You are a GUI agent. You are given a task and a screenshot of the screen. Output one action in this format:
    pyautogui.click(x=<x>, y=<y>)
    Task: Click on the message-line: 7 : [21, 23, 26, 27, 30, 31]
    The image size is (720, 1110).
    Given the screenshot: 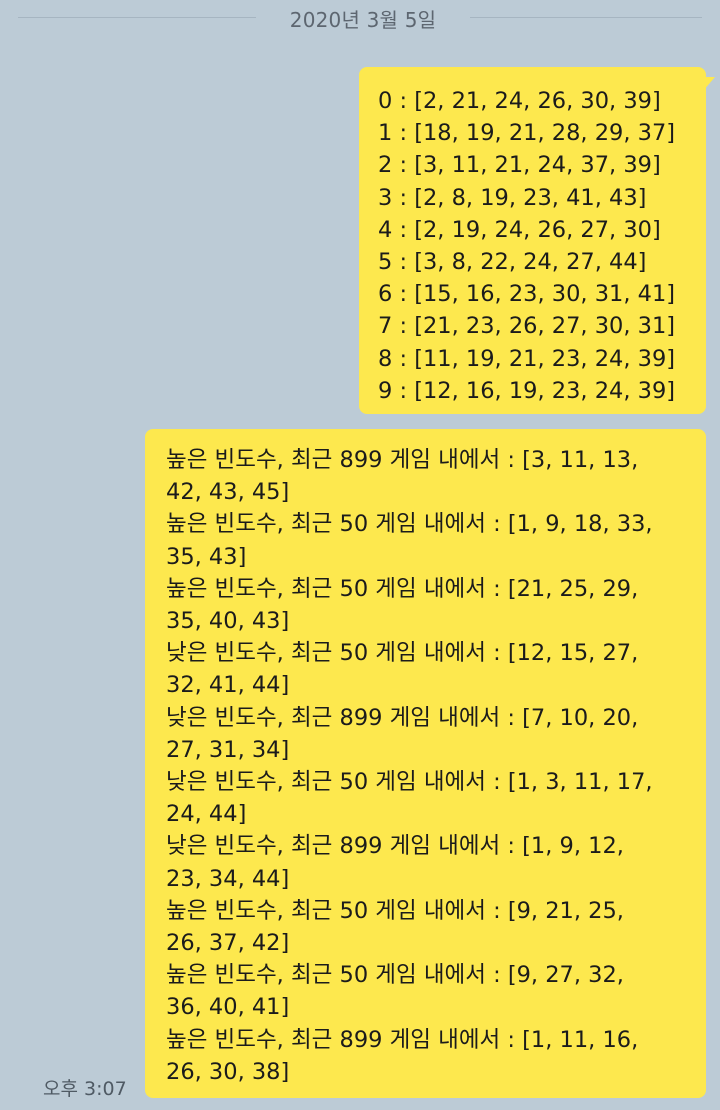 What is the action you would take?
    pyautogui.click(x=527, y=326)
    